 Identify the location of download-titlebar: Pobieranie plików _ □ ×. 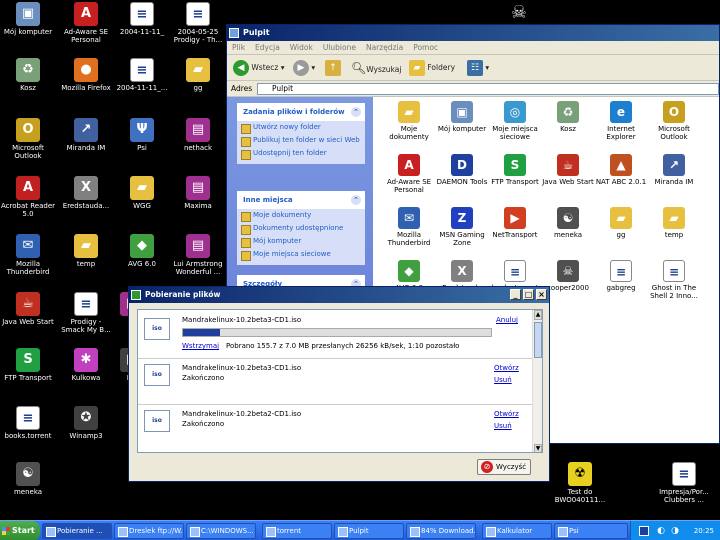
(339, 295).